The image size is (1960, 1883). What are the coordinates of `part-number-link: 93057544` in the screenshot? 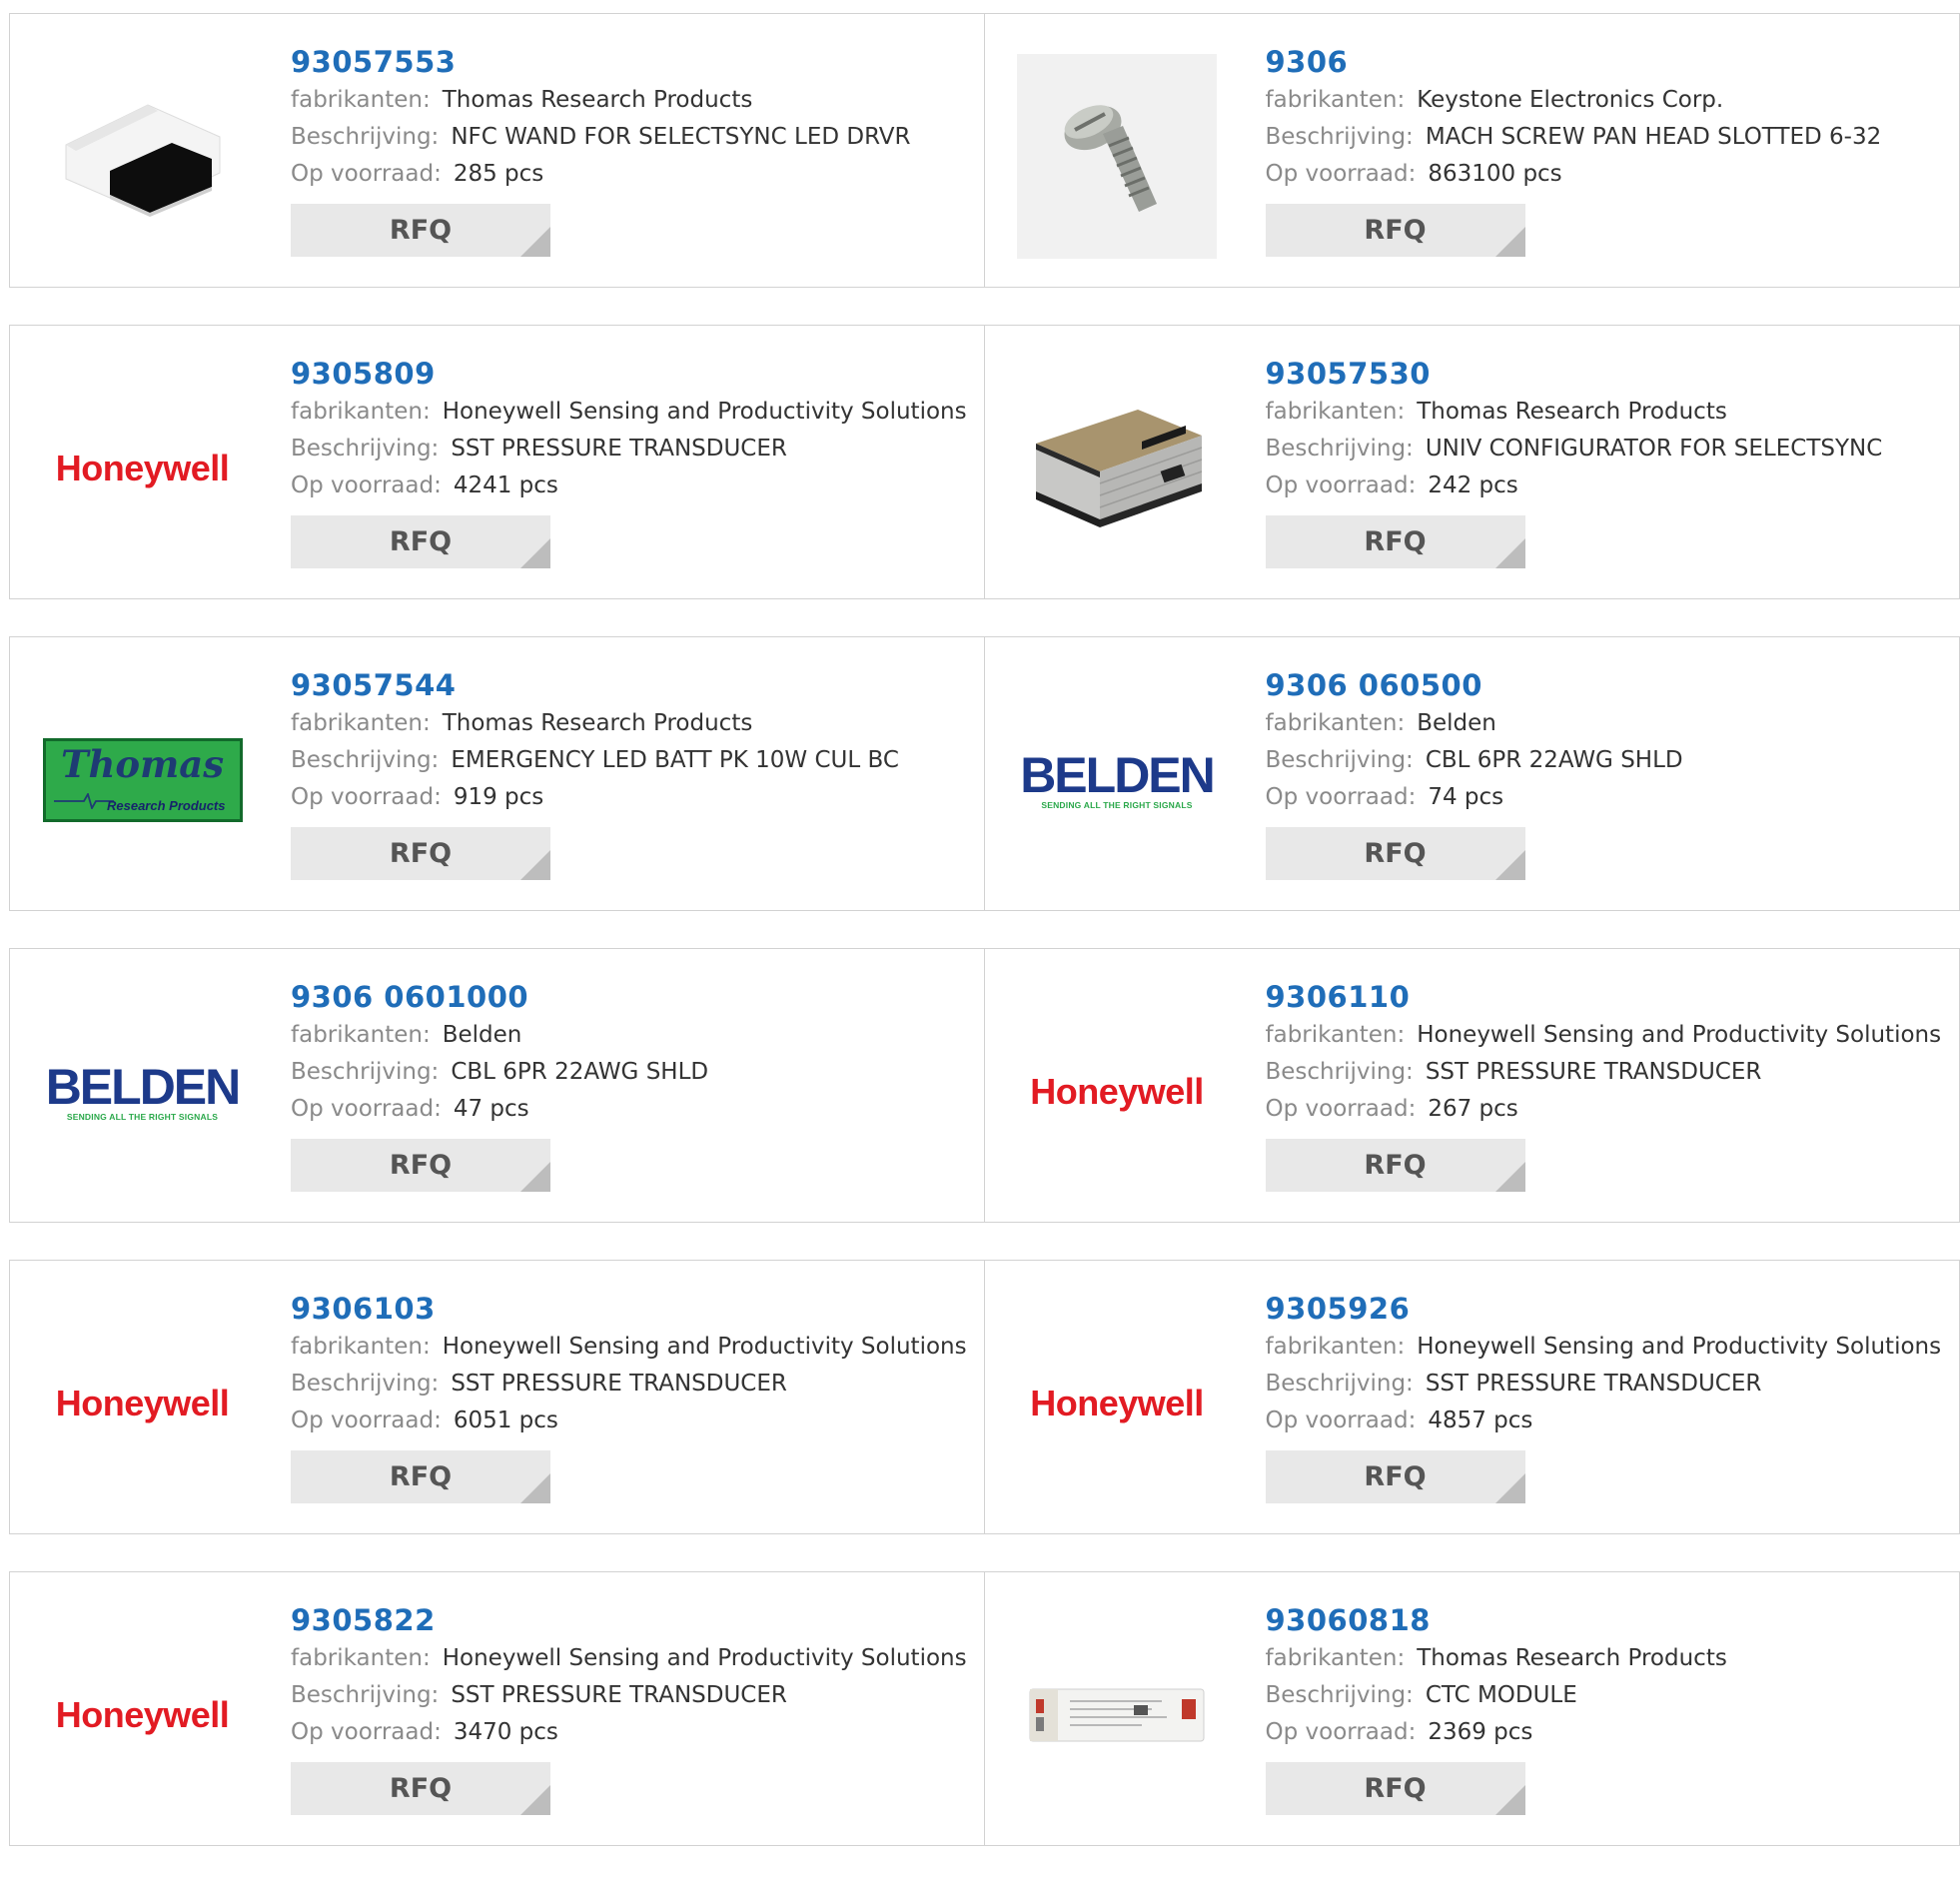 It's located at (632, 685).